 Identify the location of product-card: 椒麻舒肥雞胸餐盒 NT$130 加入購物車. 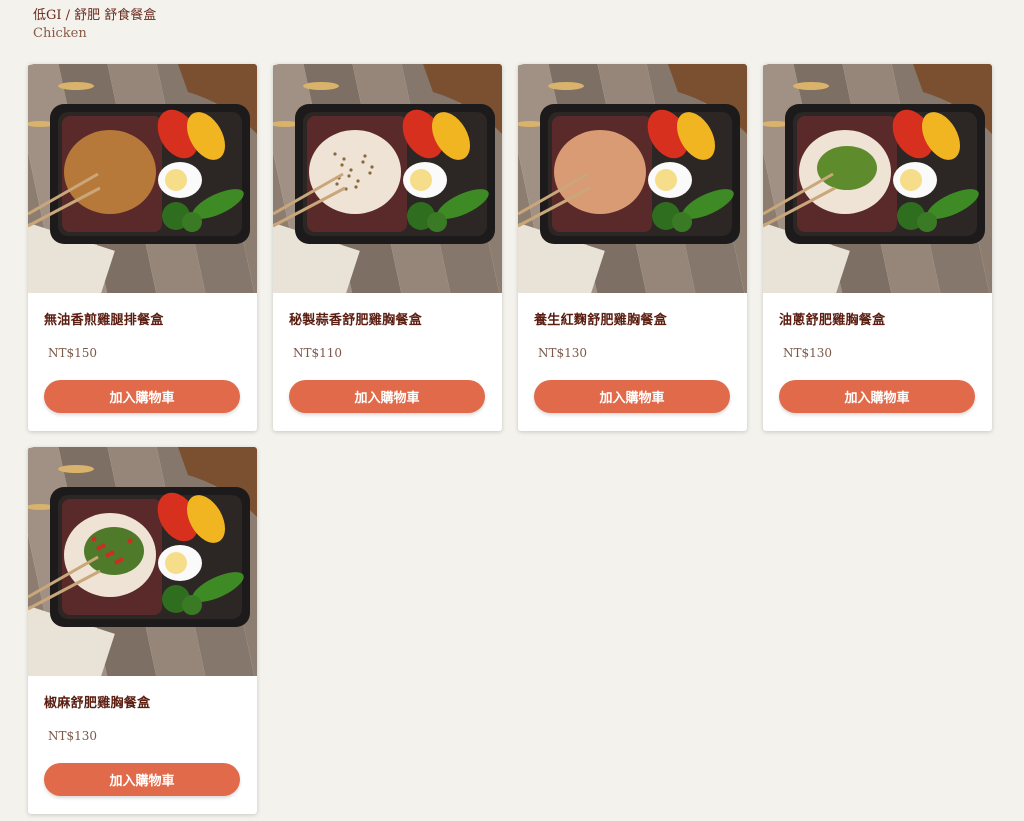
(142, 630).